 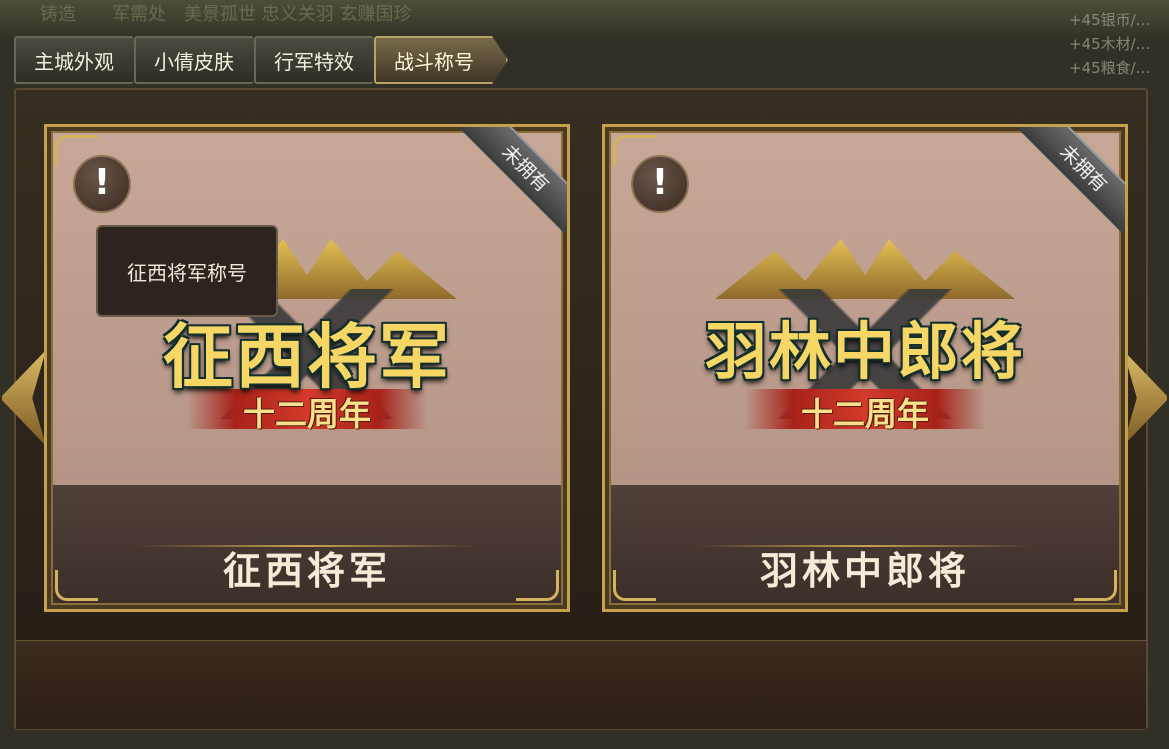 I want to click on background-map-labels: 铸造 军需处 美景孤世 忠义关羽 玄赚国珍, so click(x=226, y=14).